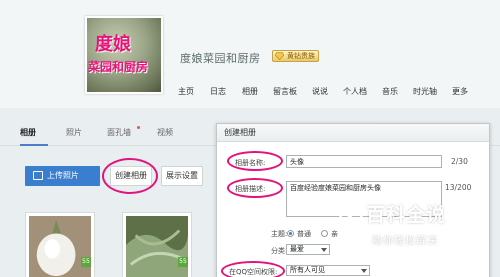 This screenshot has width=500, height=277. Describe the element at coordinates (255, 188) in the screenshot. I see `highlight-circle-desc` at that location.